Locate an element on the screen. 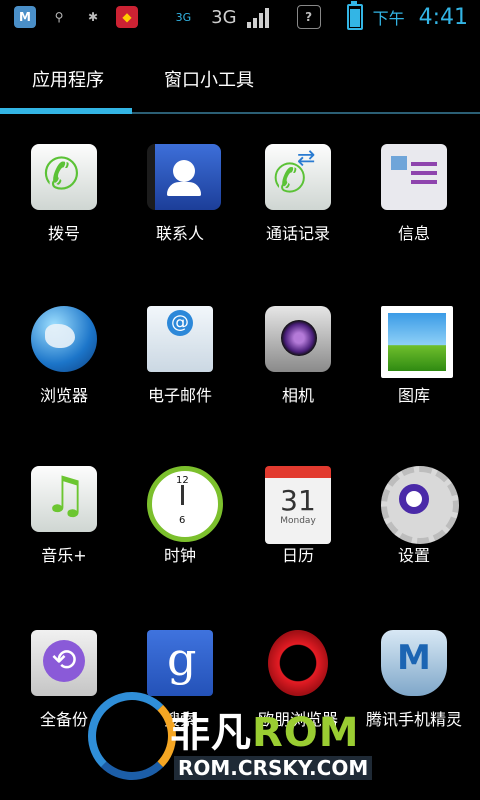 This screenshot has width=480, height=800. watermark: 非凡ROM ROM.CRSKY.COM is located at coordinates (253, 745).